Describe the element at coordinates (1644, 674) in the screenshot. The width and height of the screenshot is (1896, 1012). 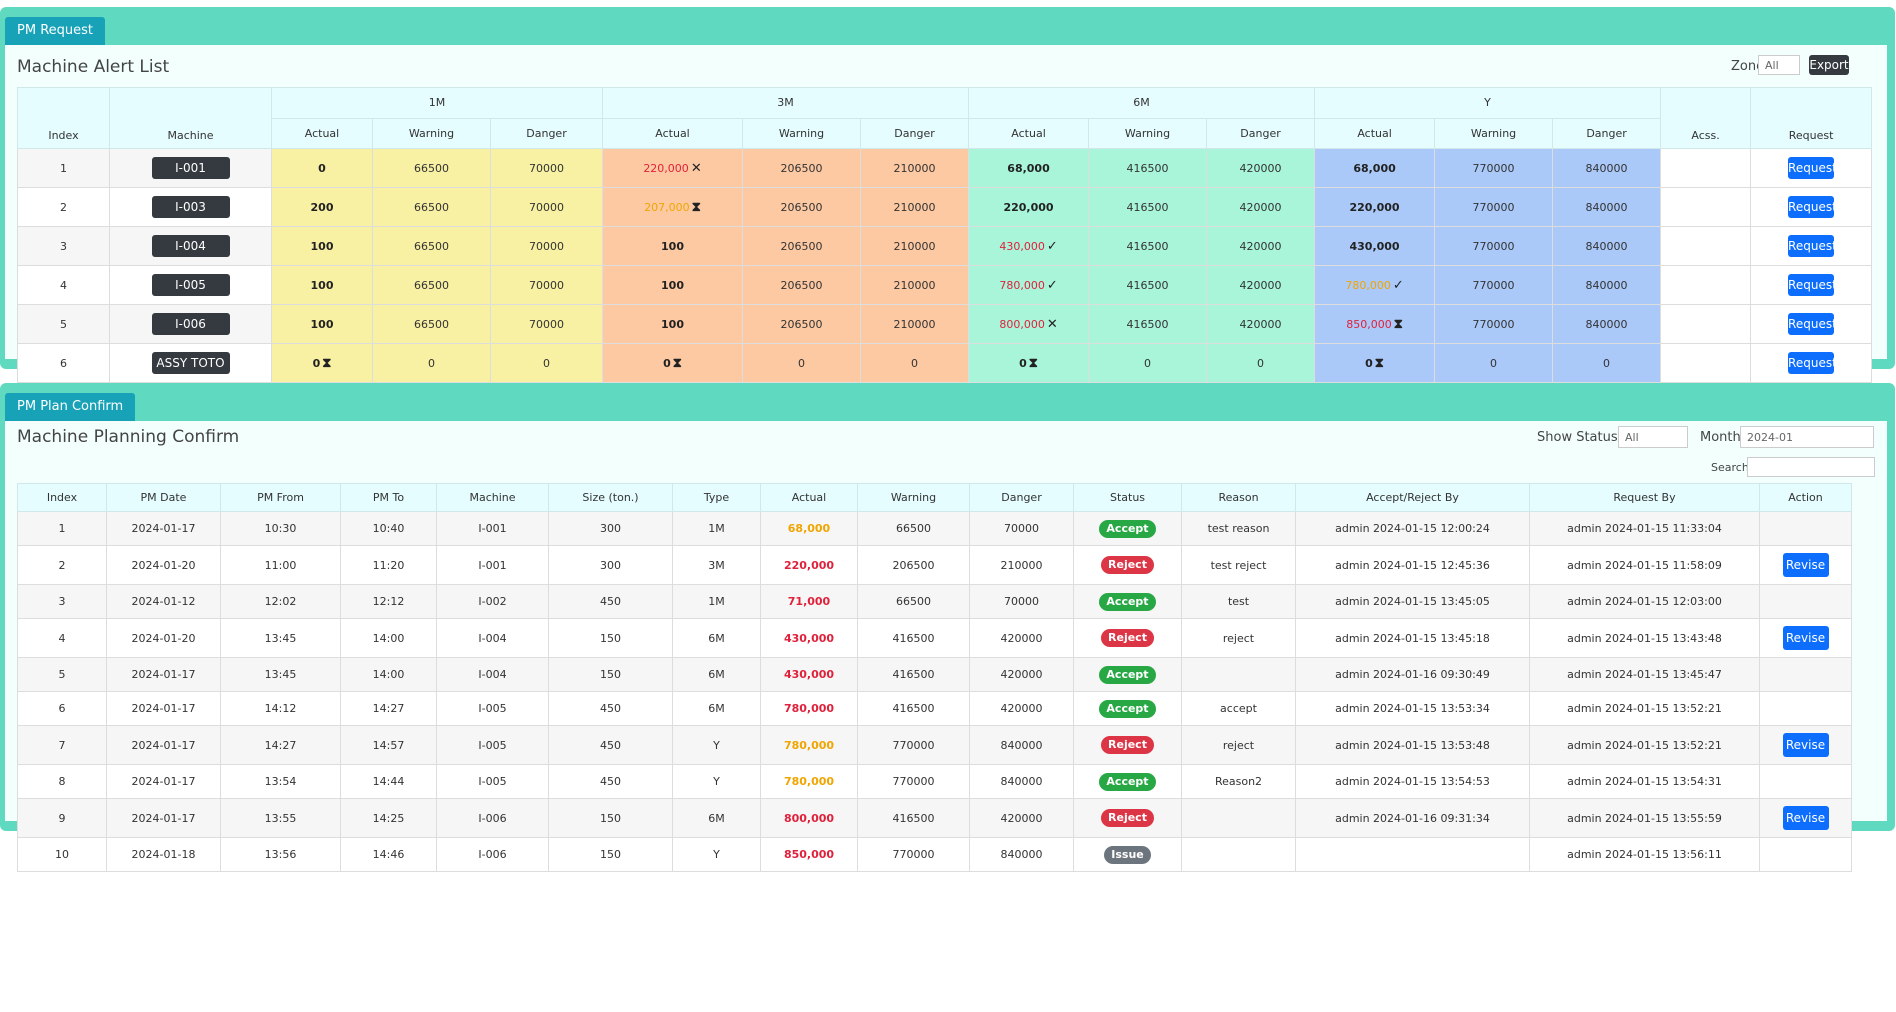
I see `request-by-cell: admin 2024-01-15 13:45:47` at that location.